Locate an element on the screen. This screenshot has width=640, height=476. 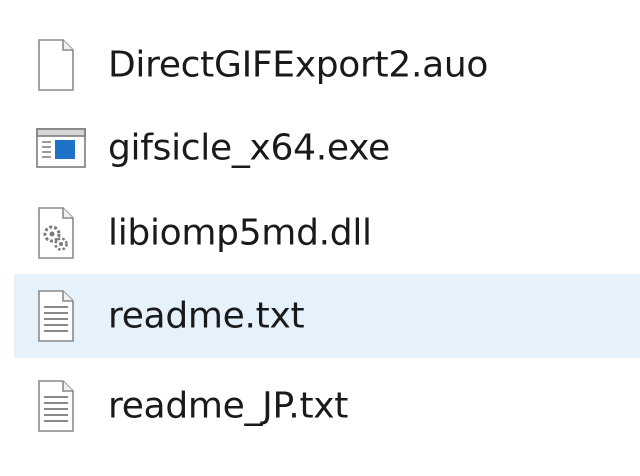
file-name: DirectGIFExport2.auo is located at coordinates (298, 65).